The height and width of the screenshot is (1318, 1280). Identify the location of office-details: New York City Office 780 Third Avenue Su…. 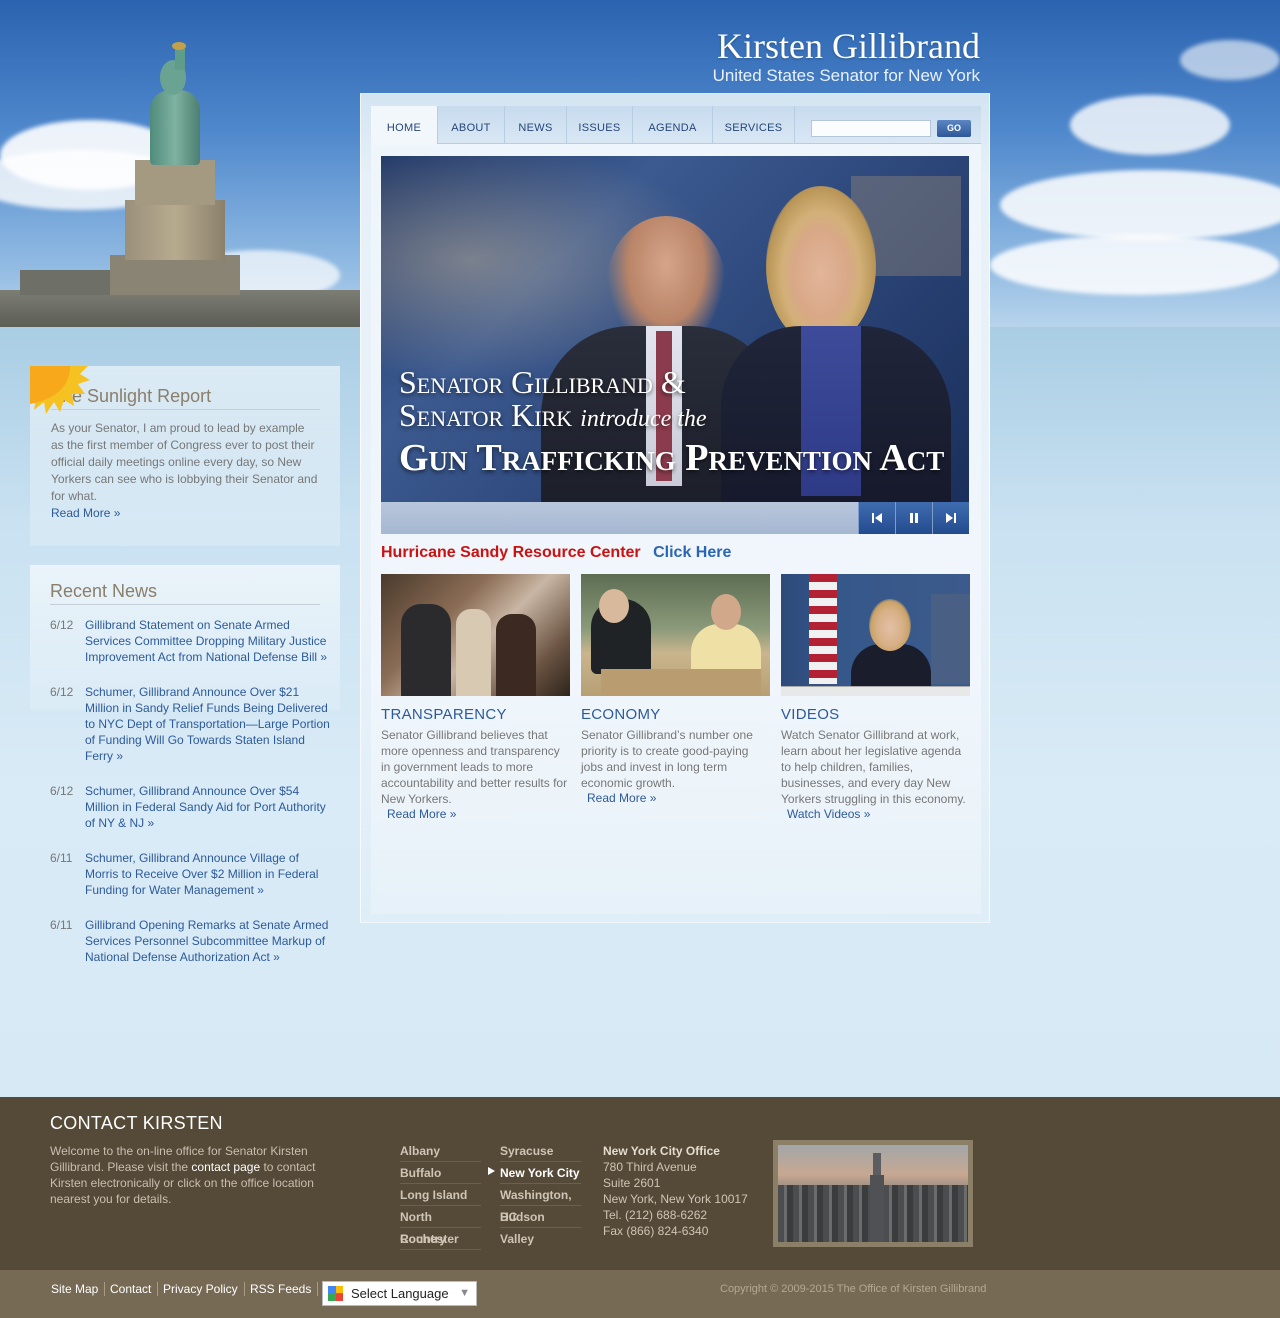
(675, 1191).